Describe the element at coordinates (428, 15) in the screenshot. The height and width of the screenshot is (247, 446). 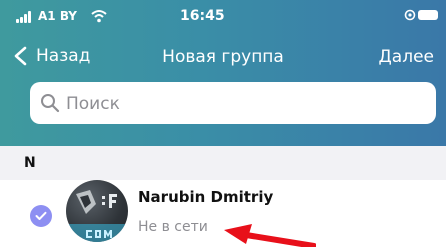
I see `battery-icon` at that location.